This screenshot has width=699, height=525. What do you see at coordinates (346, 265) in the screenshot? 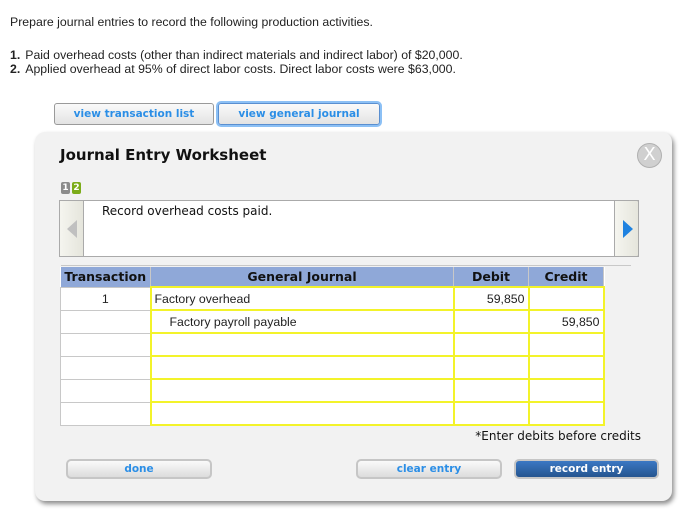
I see `divider` at bounding box center [346, 265].